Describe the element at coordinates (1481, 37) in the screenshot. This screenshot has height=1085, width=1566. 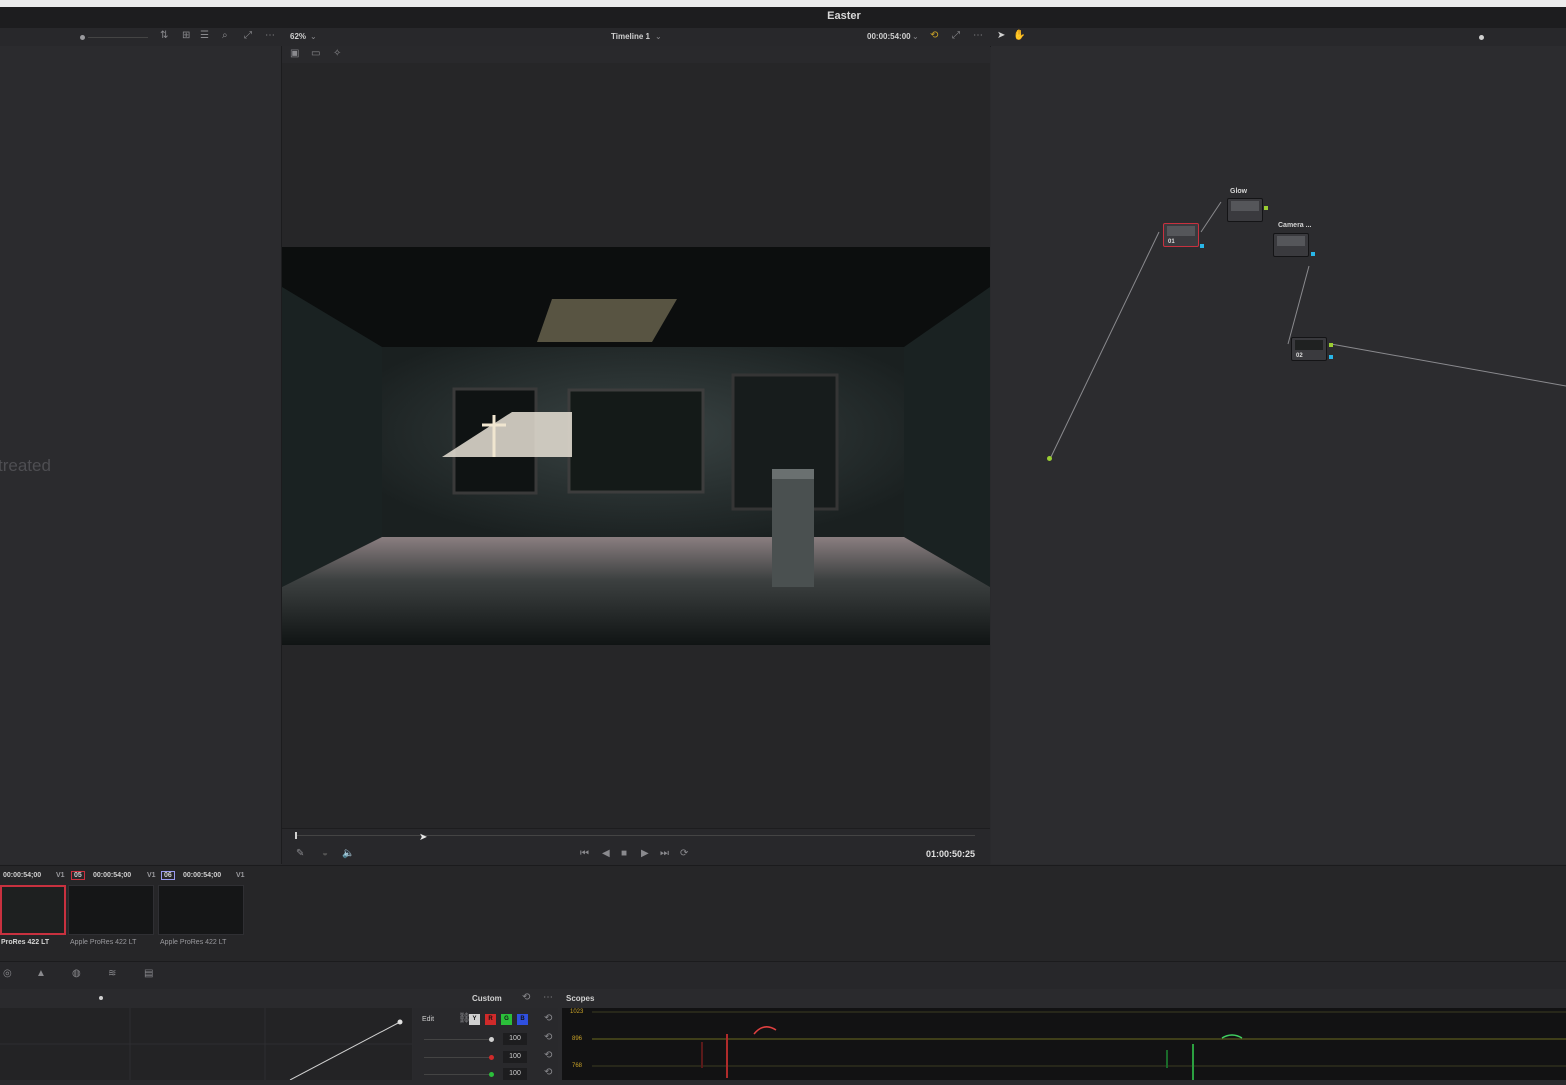
I see `status-dot` at that location.